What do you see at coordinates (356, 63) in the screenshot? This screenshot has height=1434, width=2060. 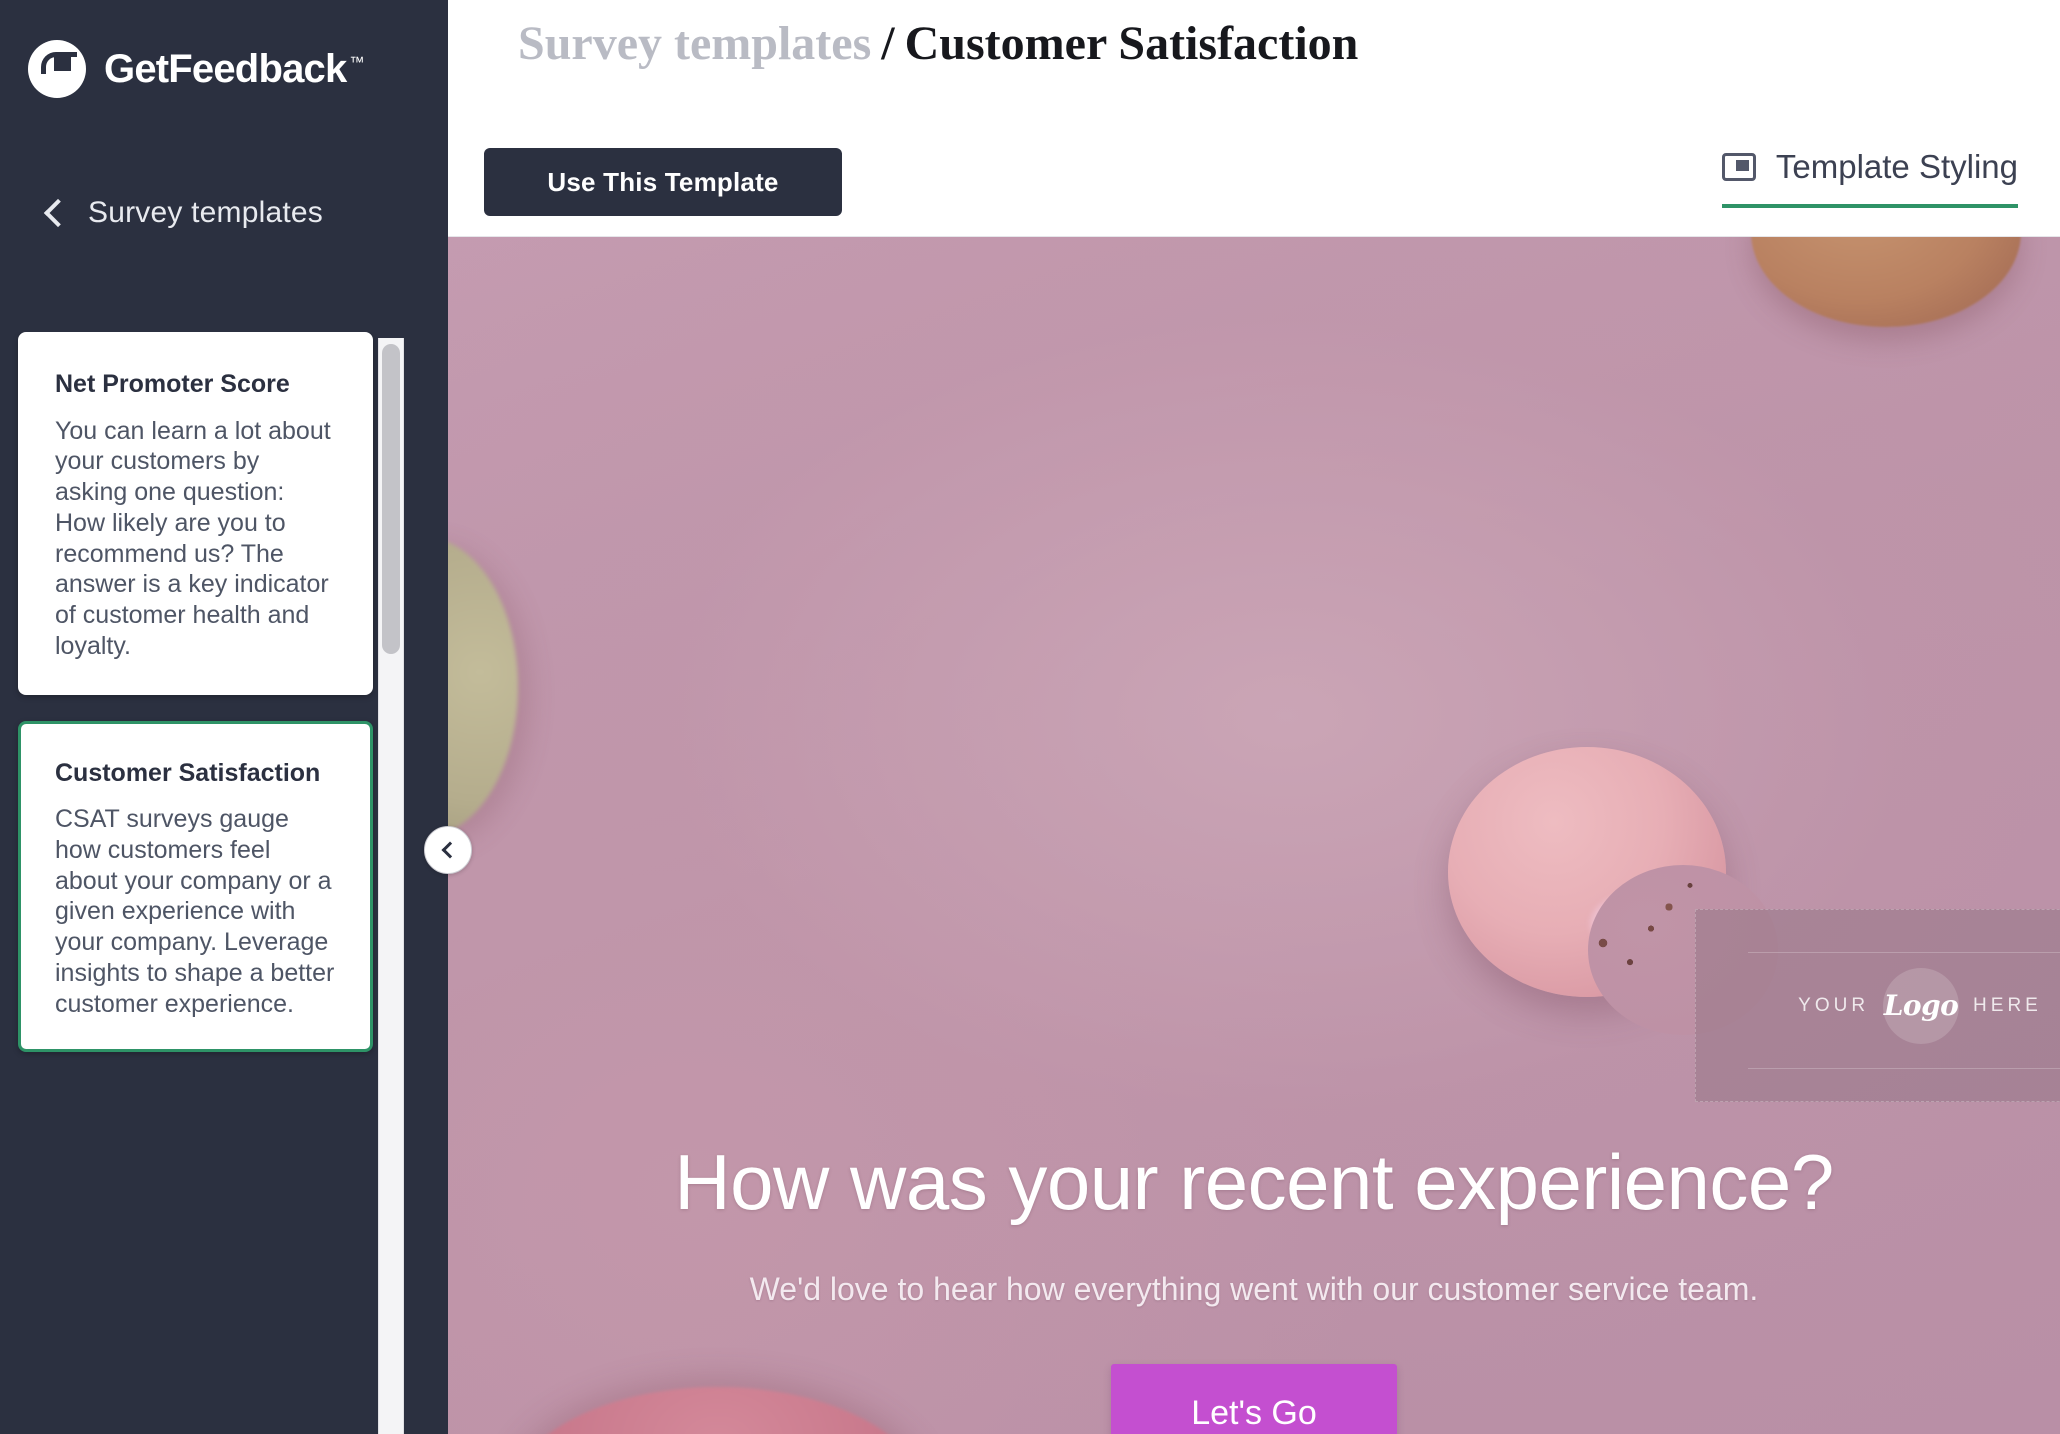 I see `trademark-symbol: ™` at bounding box center [356, 63].